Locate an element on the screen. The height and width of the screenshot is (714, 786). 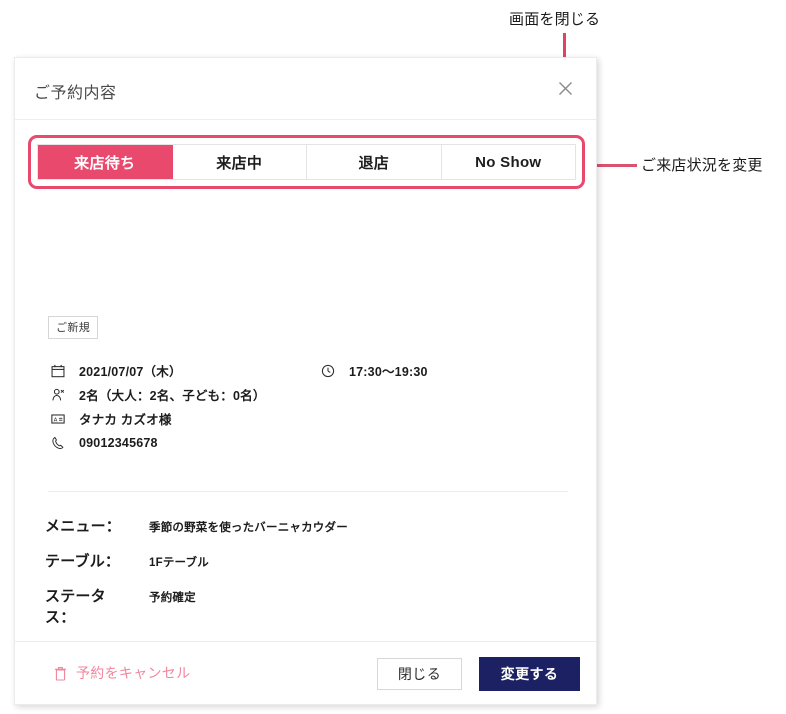
info-row-party: 2名（大人：2名、子ども：0名） is located at coordinates (311, 394).